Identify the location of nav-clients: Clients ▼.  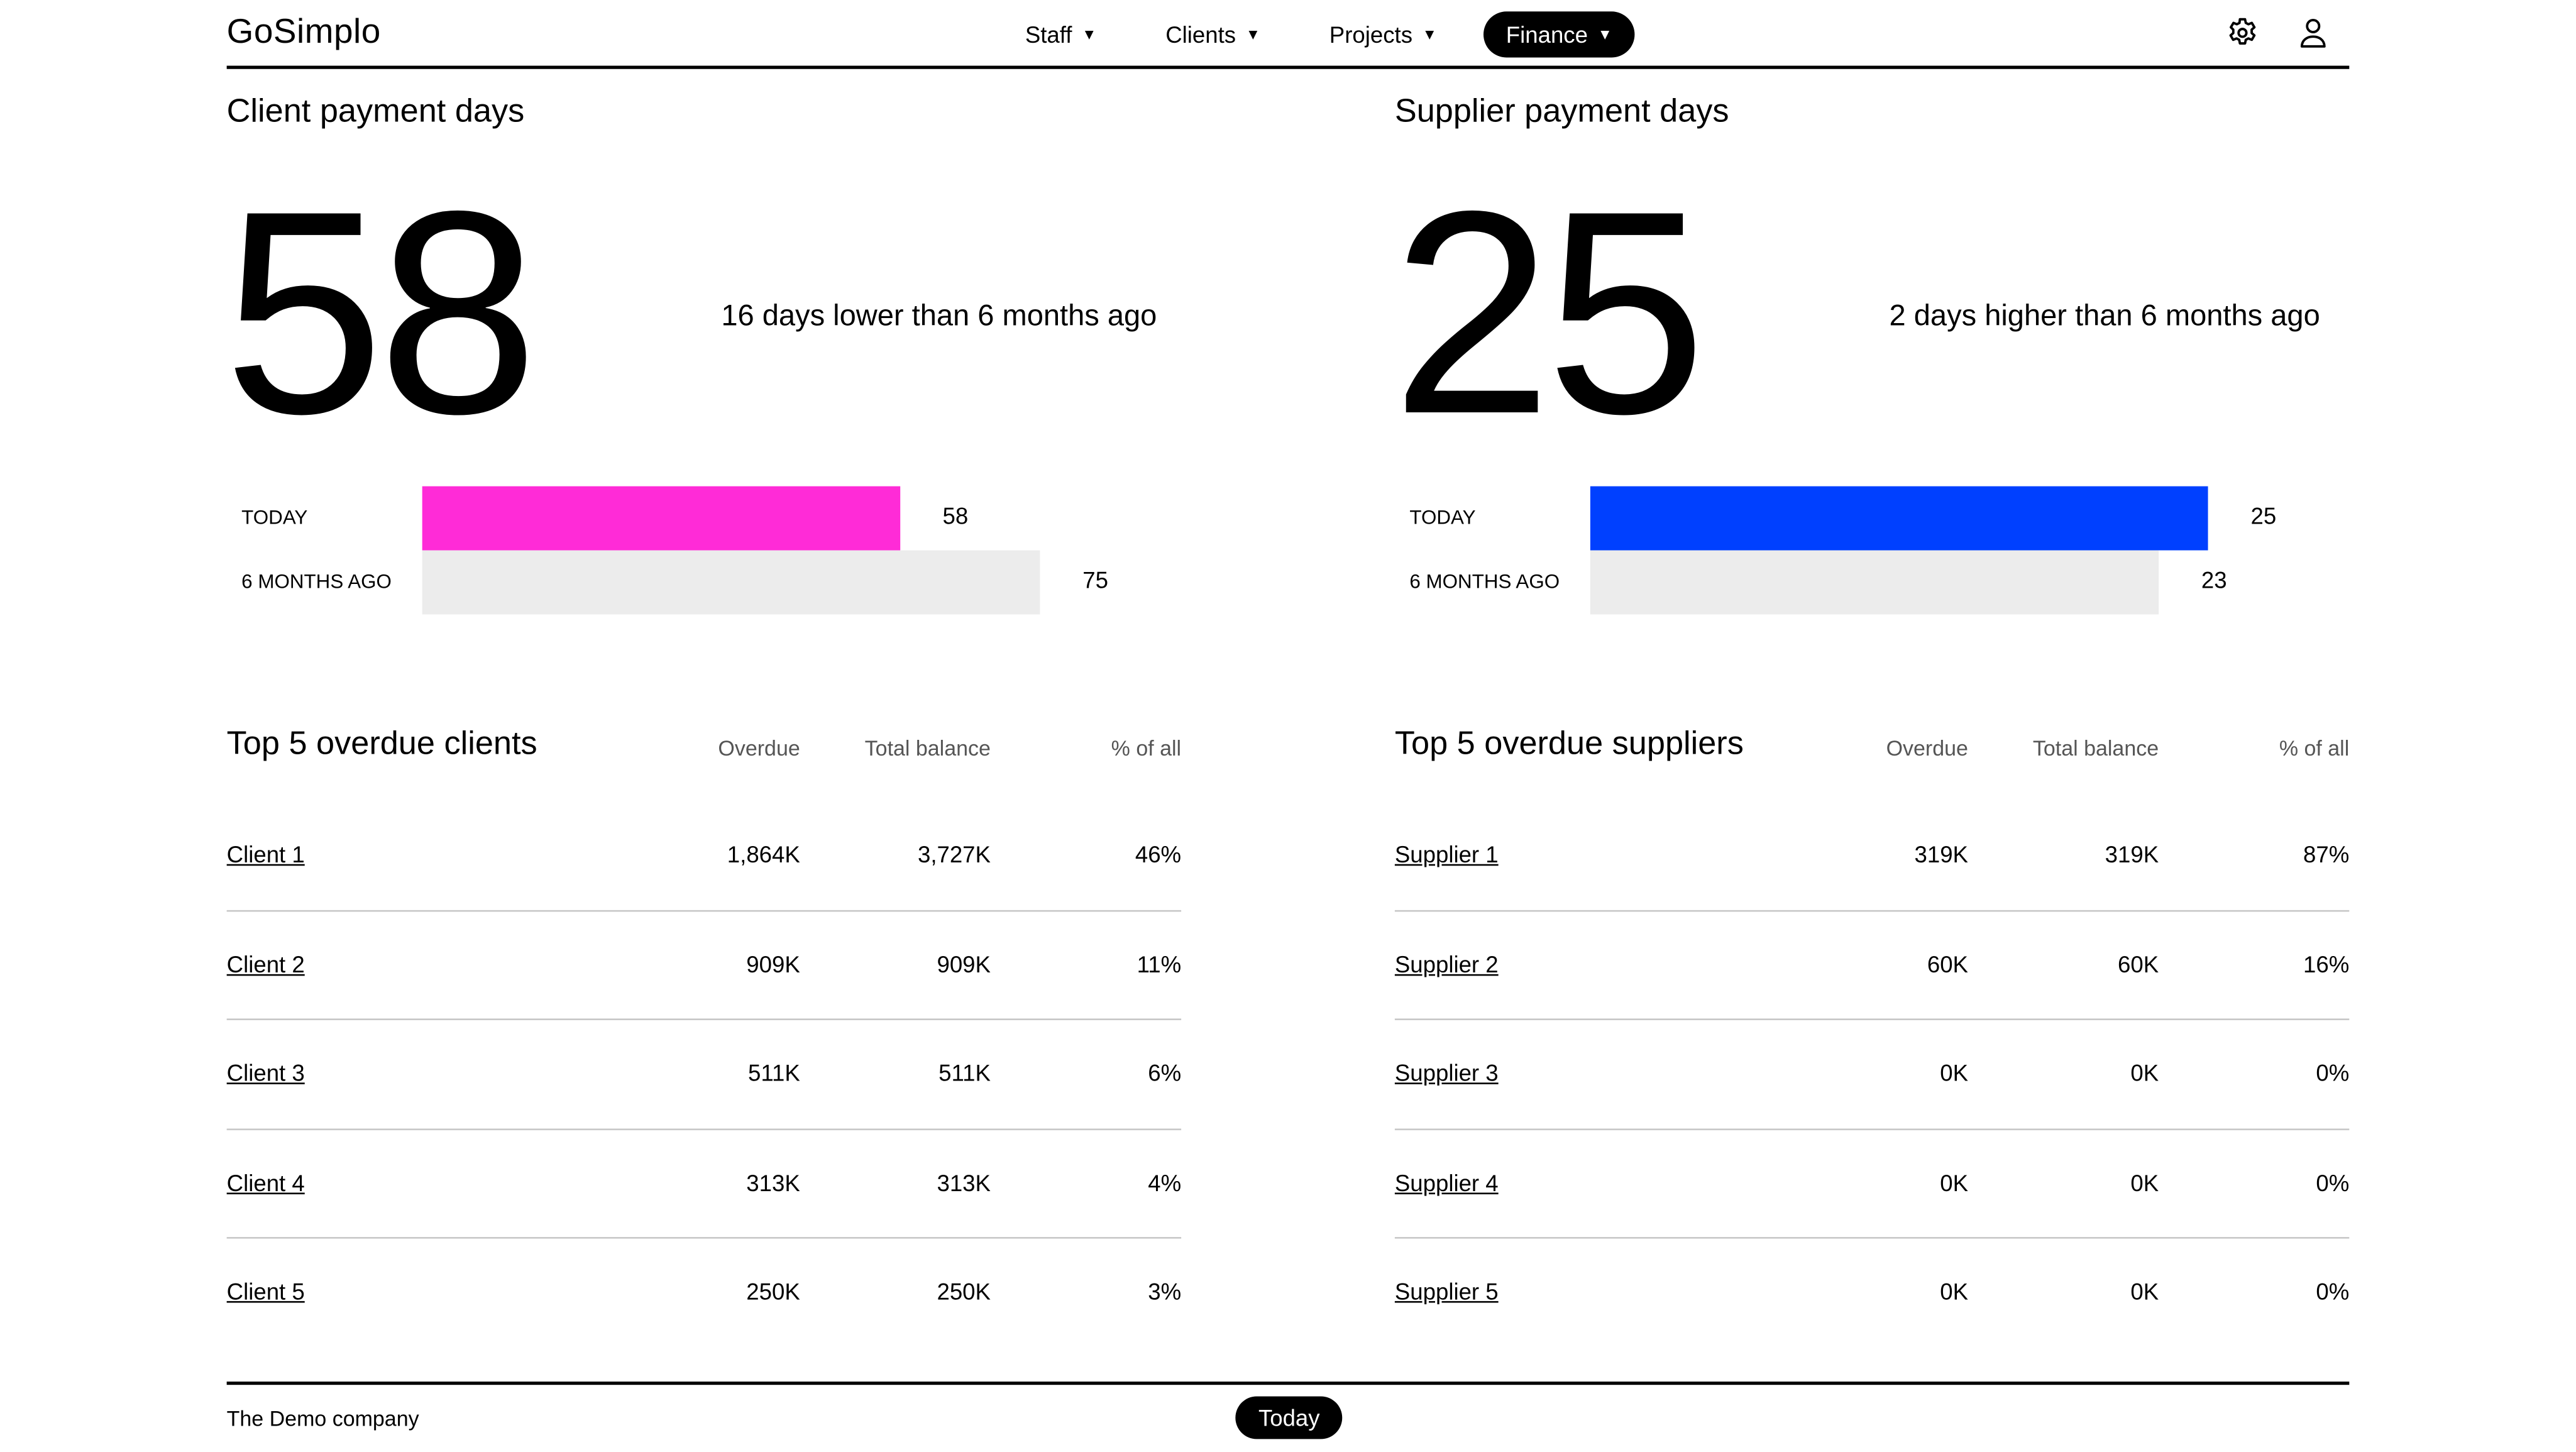
(1214, 34).